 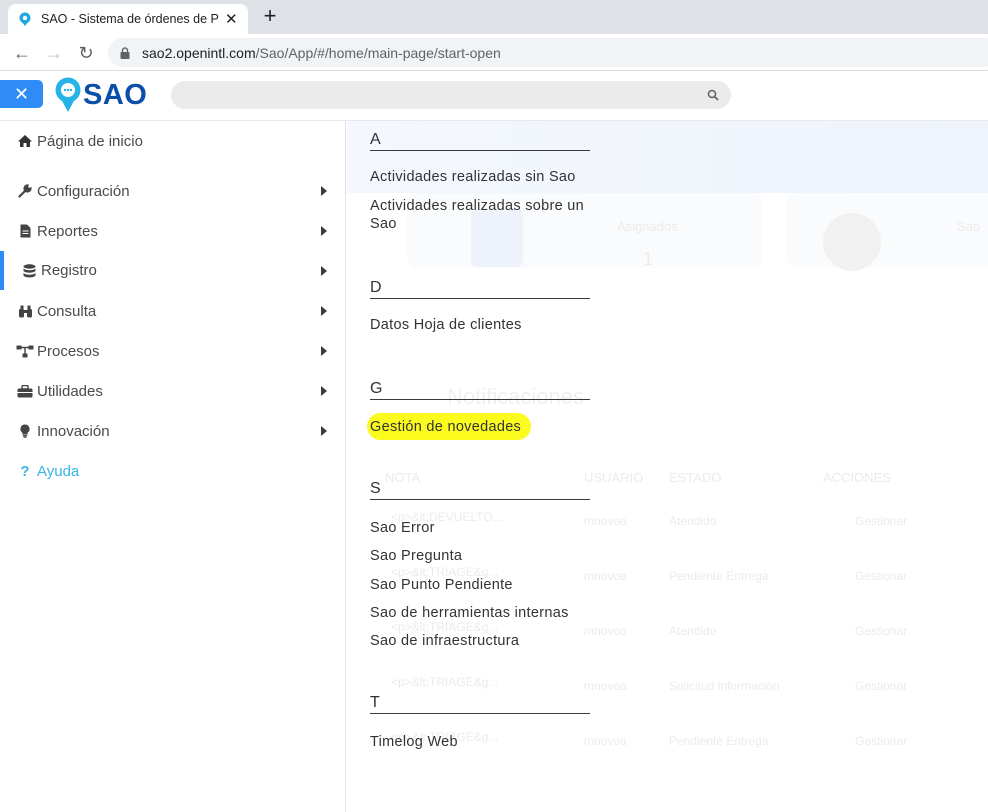 What do you see at coordinates (480, 285) in the screenshot?
I see `group-letter-d: D` at bounding box center [480, 285].